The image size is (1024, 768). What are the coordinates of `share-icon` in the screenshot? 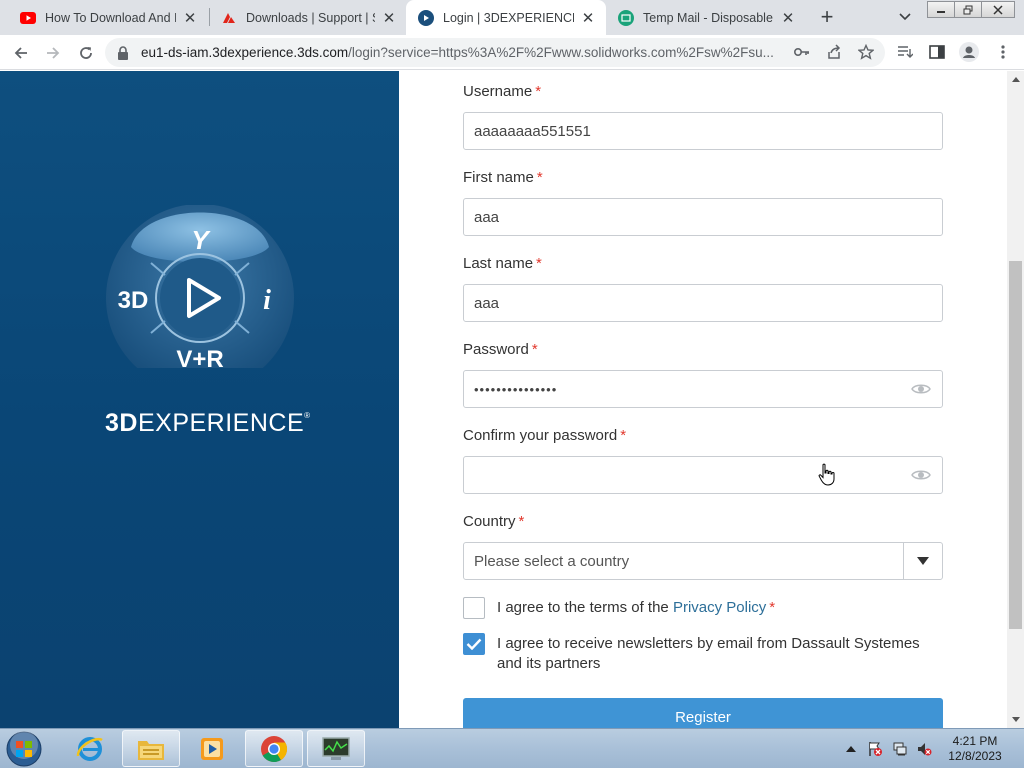 It's located at (834, 52).